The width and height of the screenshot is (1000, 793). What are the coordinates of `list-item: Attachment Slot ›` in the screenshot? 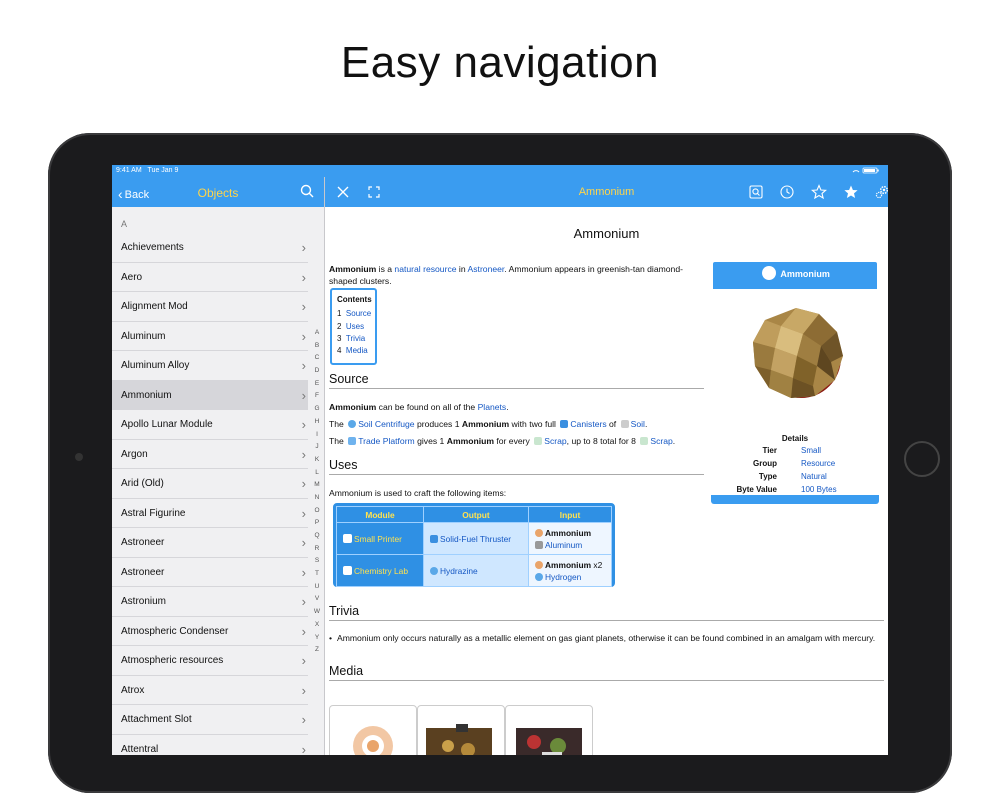 It's located at (210, 720).